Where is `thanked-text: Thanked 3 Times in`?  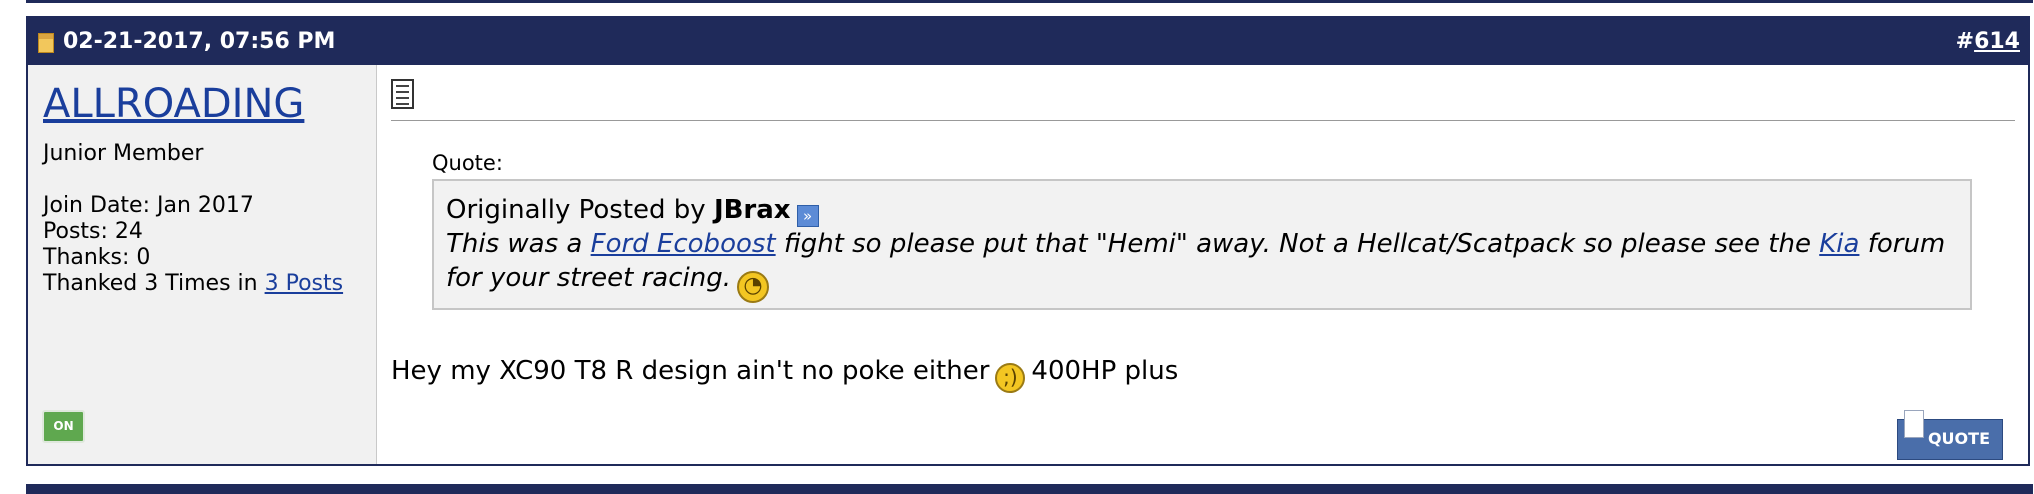
thanked-text: Thanked 3 Times in is located at coordinates (154, 283).